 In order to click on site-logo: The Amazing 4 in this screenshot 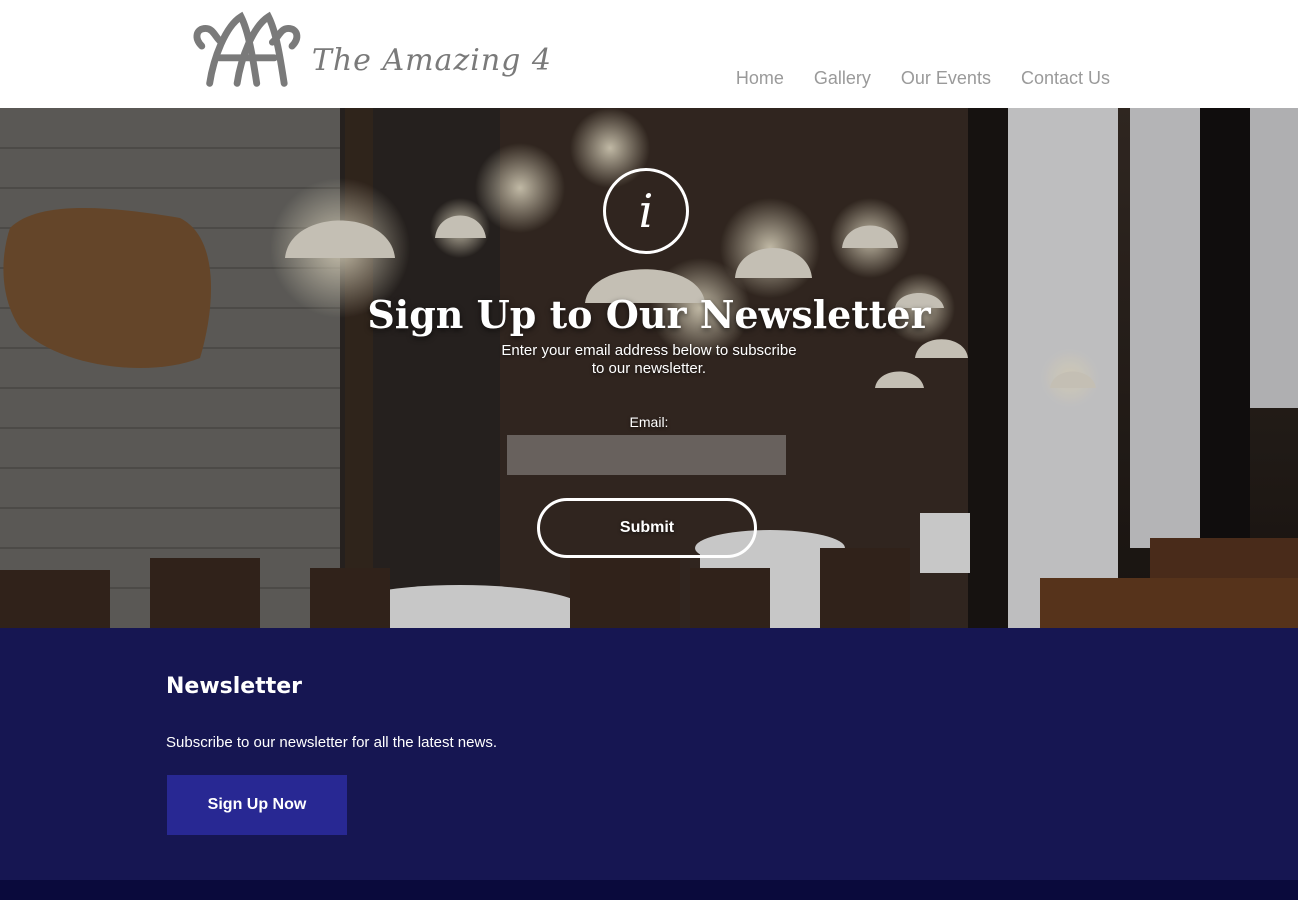, I will do `click(372, 51)`.